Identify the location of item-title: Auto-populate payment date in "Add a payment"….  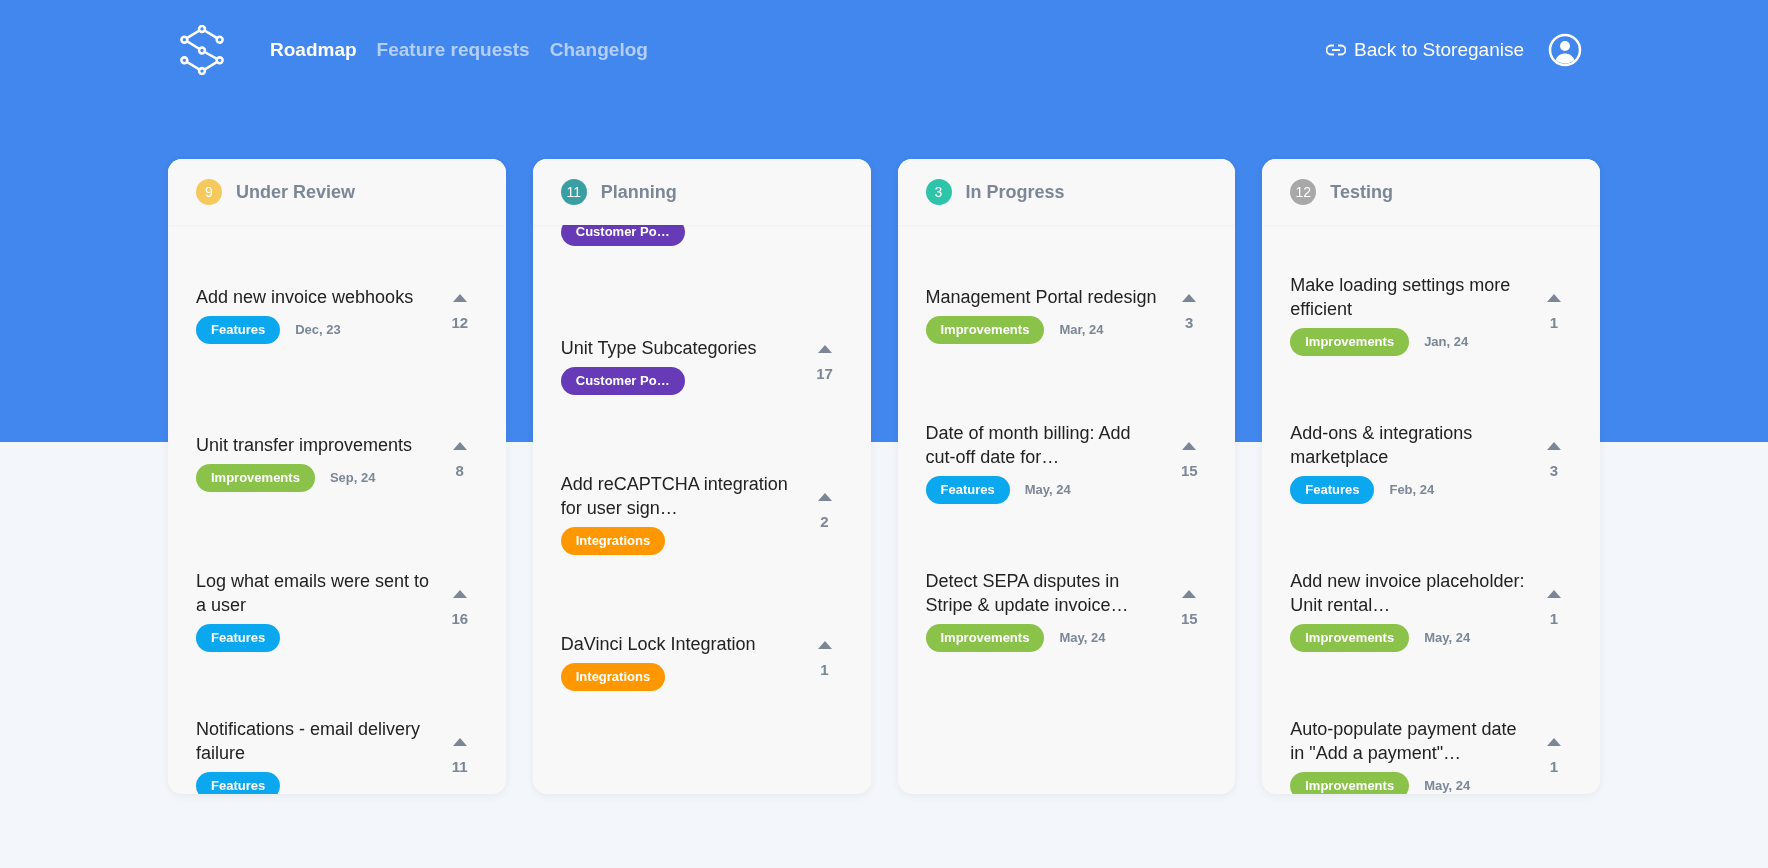
(1408, 740).